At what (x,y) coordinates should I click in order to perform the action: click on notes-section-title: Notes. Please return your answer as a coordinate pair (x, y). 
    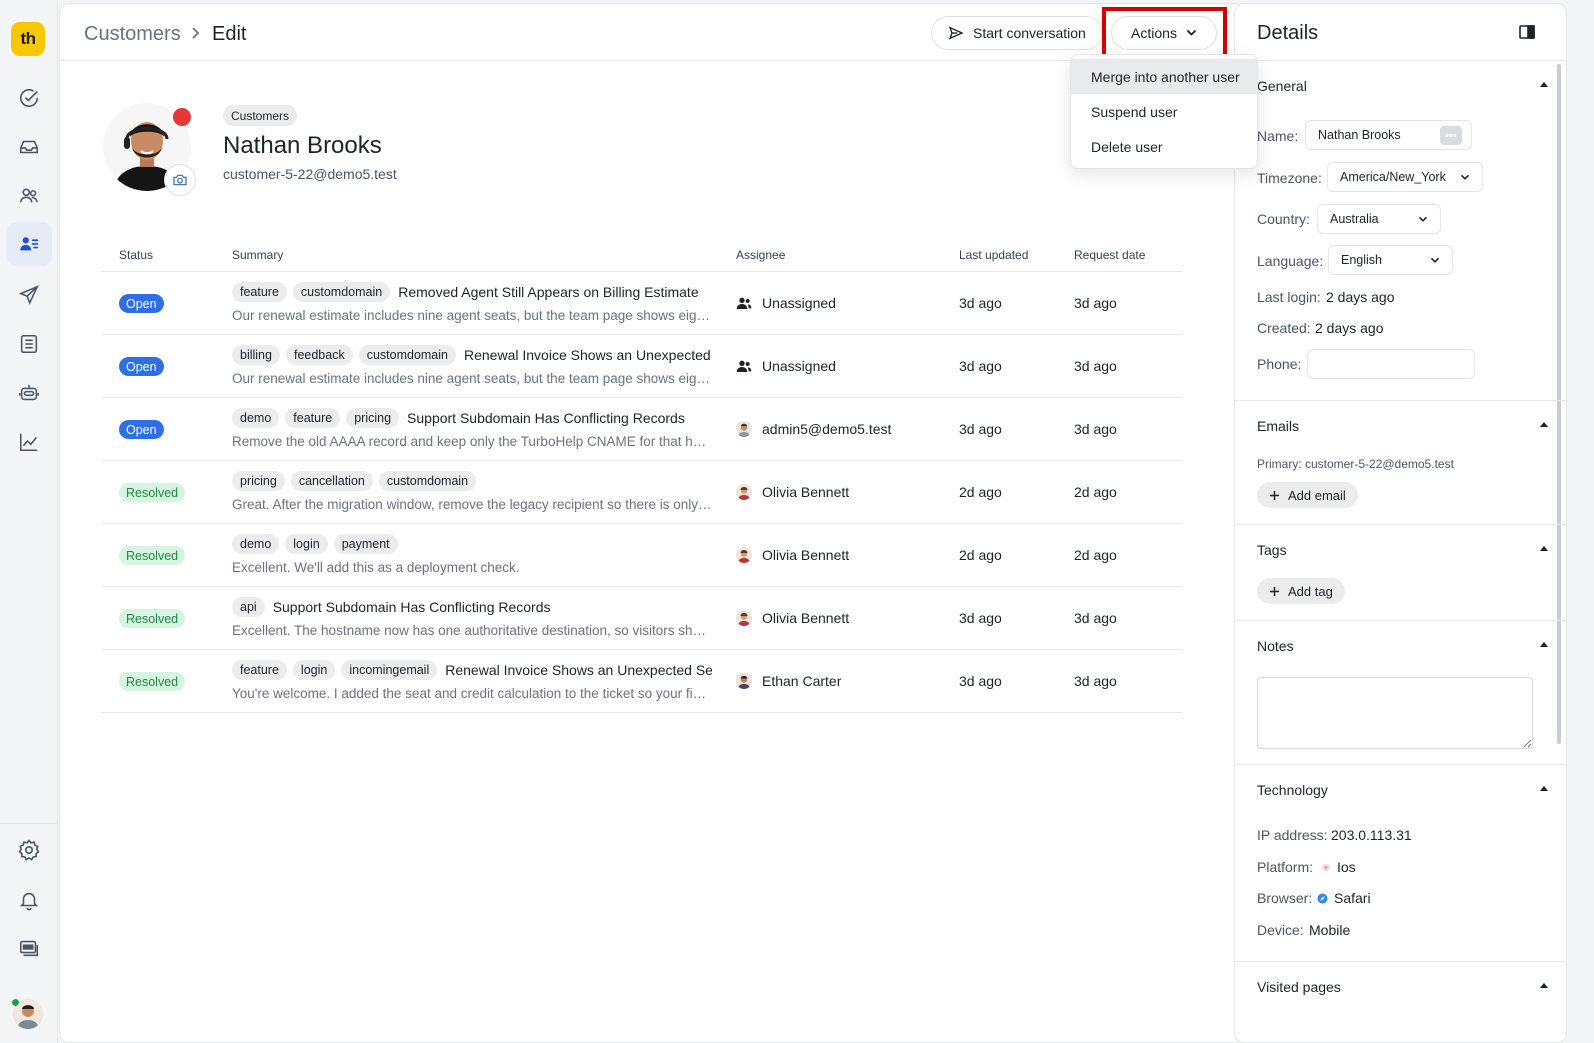
    Looking at the image, I should click on (1275, 646).